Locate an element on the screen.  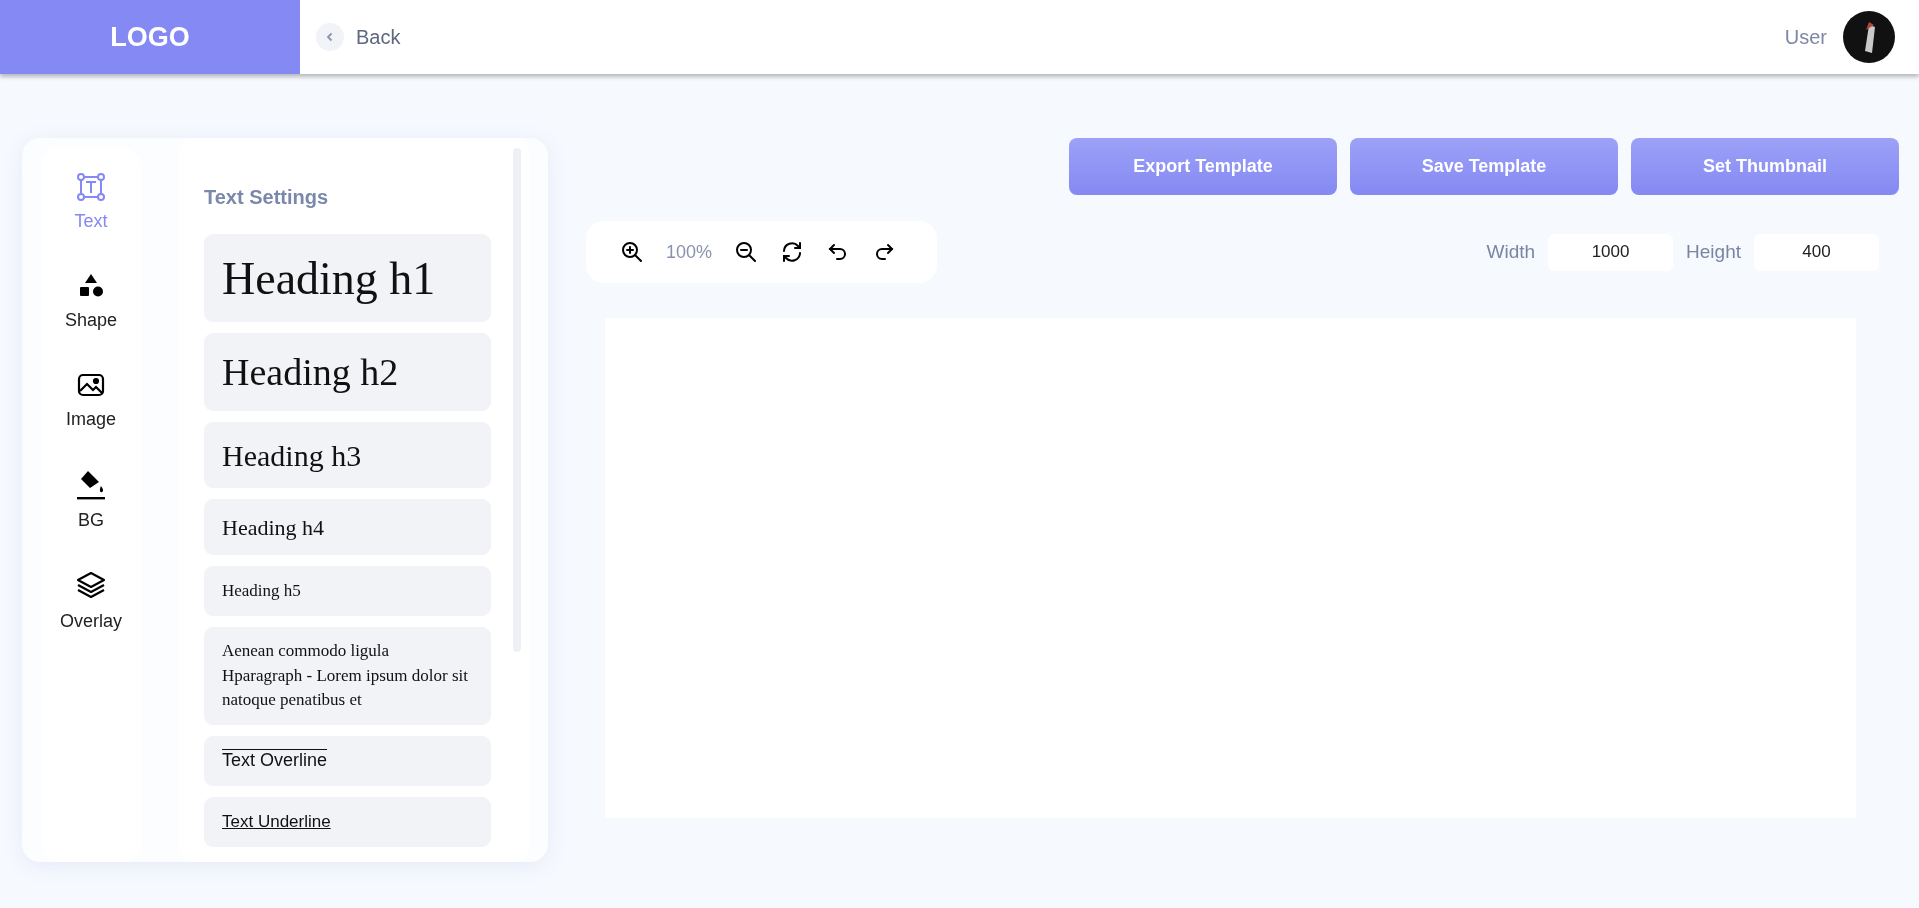
height-label: Height is located at coordinates (1713, 251).